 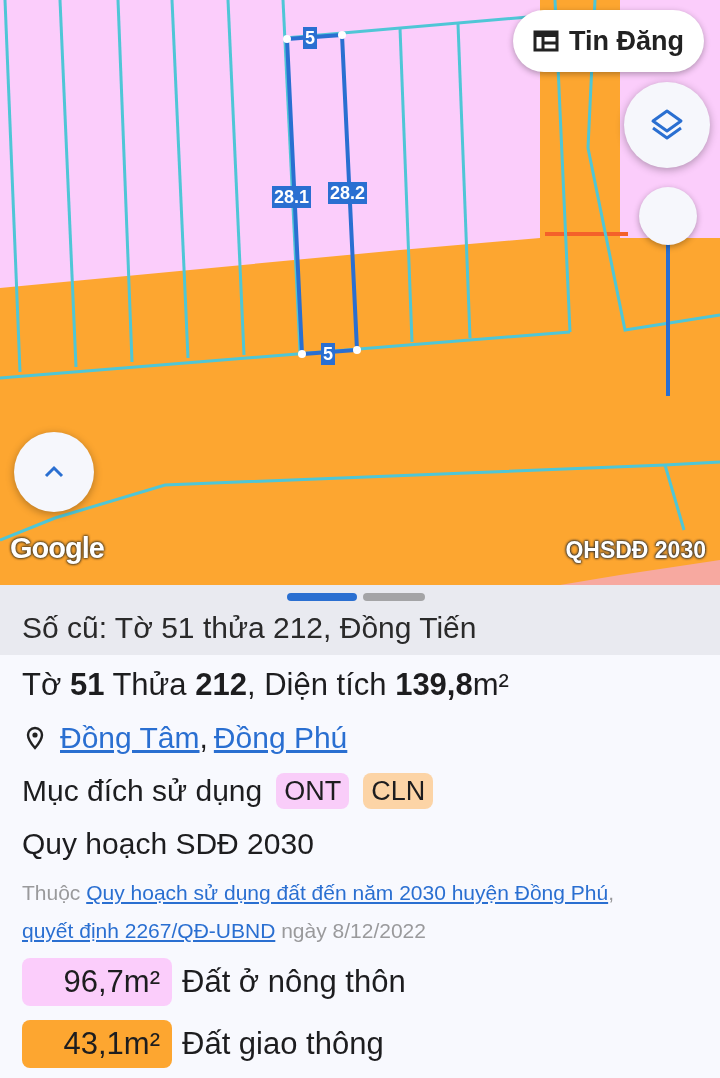 I want to click on area-value: 43,1m², so click(x=97, y=1044).